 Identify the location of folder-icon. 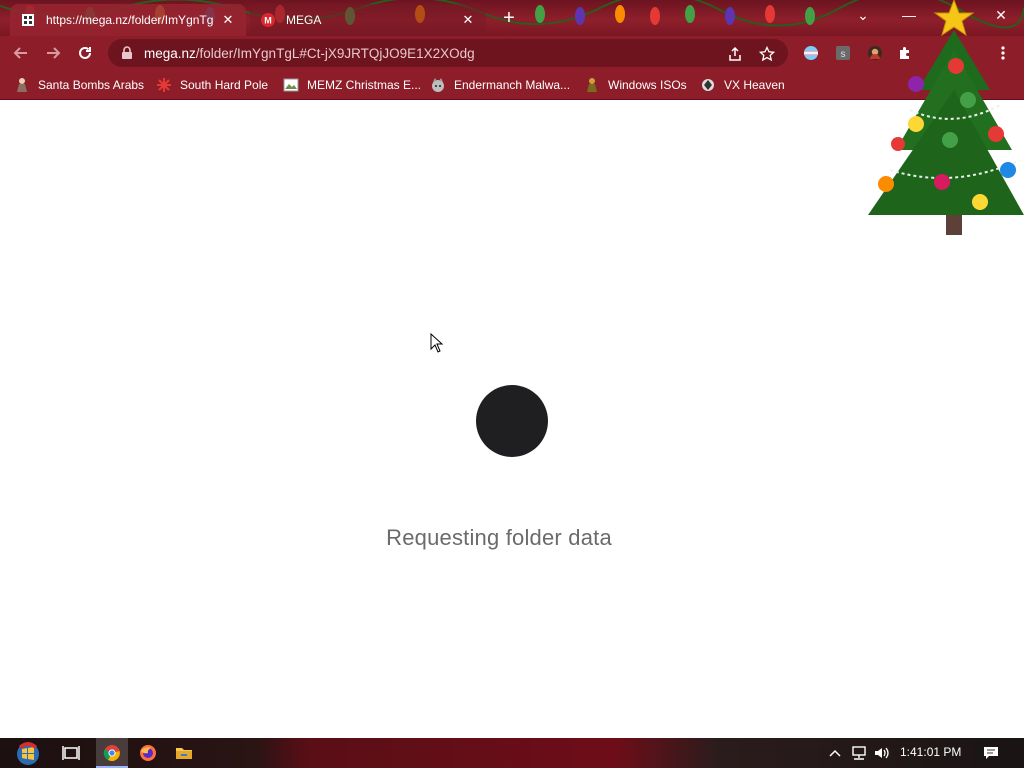
(184, 753).